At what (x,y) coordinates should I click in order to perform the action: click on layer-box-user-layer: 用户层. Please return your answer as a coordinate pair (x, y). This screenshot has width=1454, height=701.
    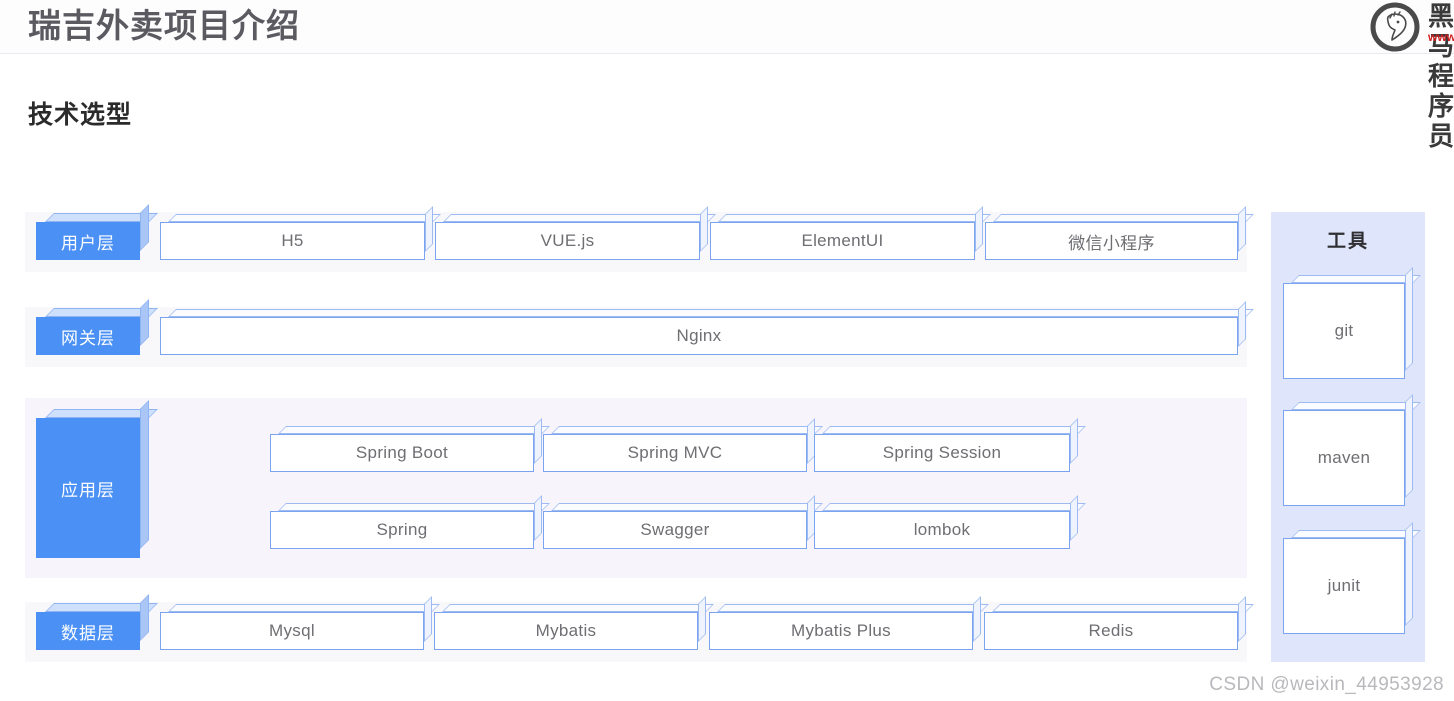
    Looking at the image, I should click on (97, 232).